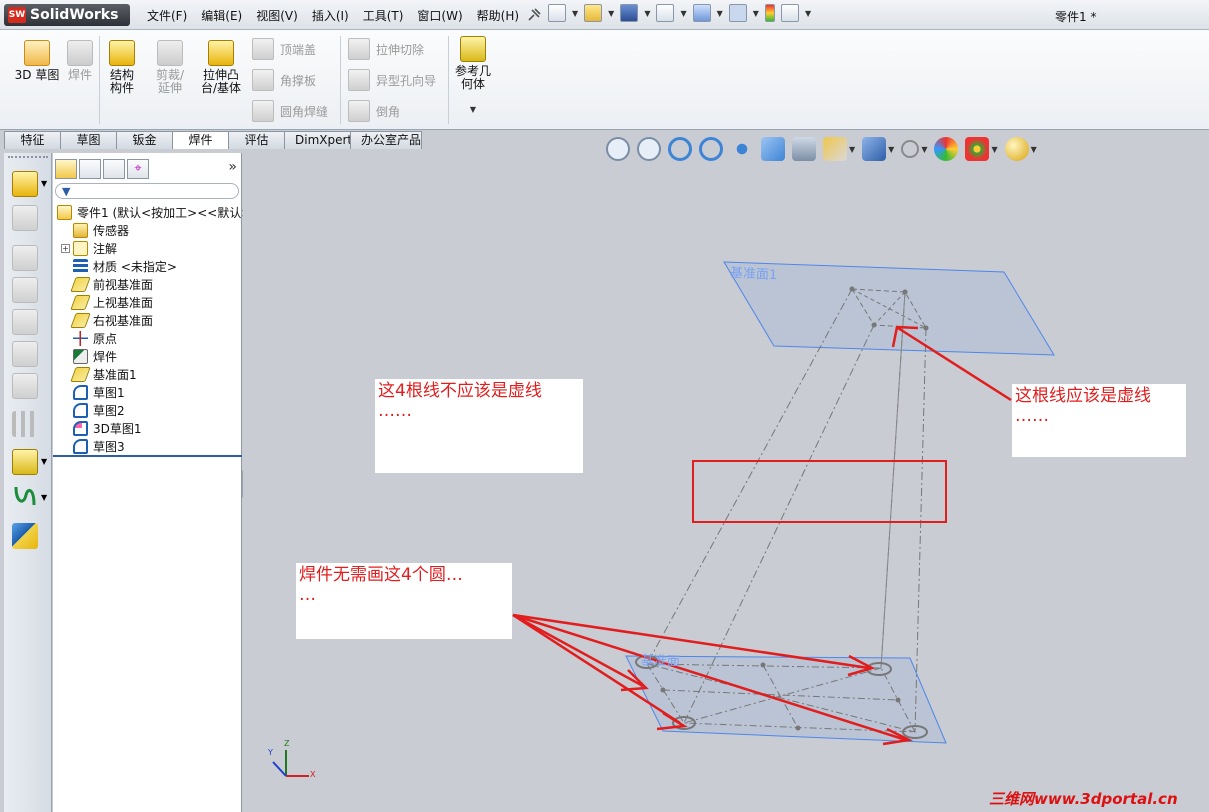  Describe the element at coordinates (147, 248) in the screenshot. I see `tree-item: + 注解` at that location.